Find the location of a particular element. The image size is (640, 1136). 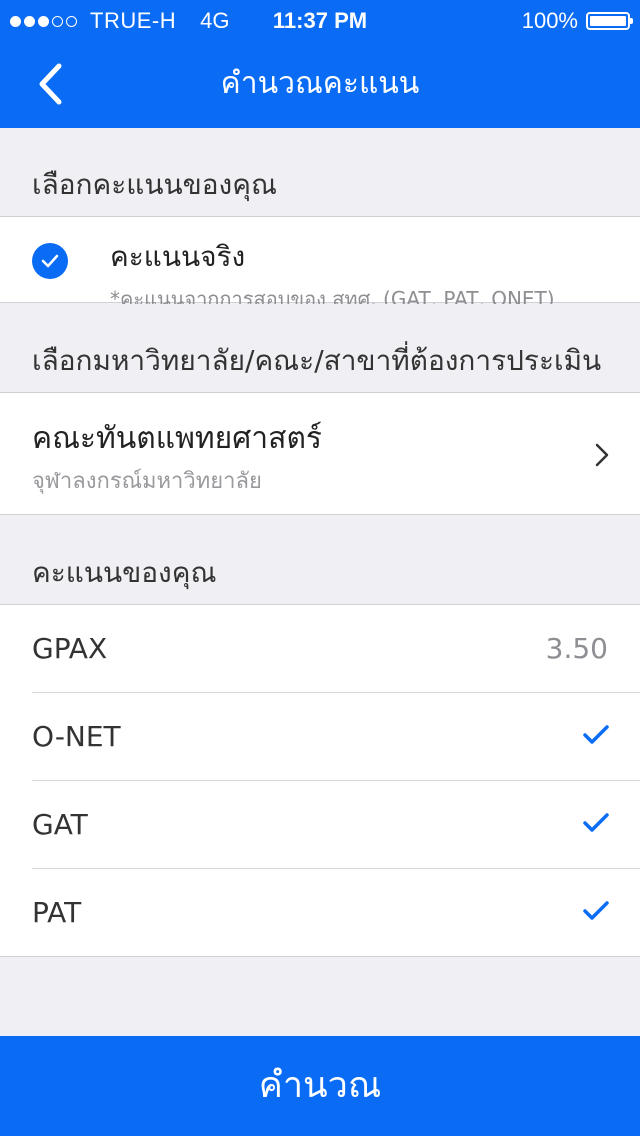

back-button is located at coordinates (50, 84).